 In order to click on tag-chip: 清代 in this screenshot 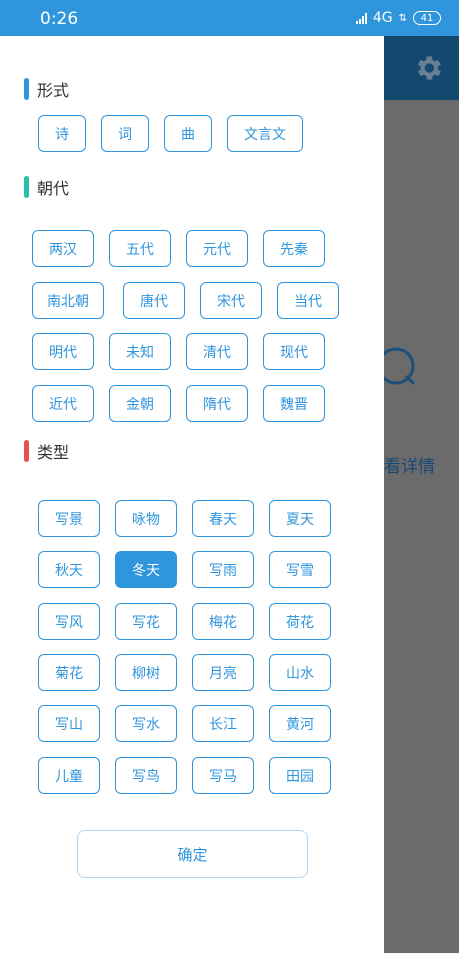, I will do `click(217, 351)`.